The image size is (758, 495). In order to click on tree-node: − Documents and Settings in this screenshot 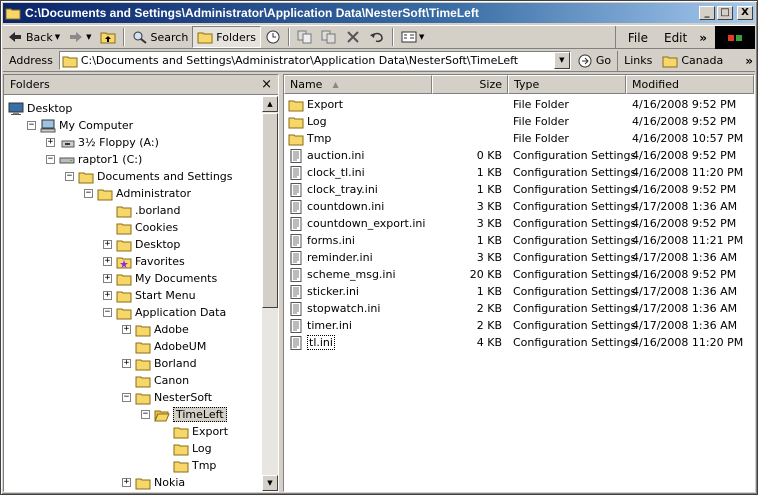, I will do `click(149, 176)`.